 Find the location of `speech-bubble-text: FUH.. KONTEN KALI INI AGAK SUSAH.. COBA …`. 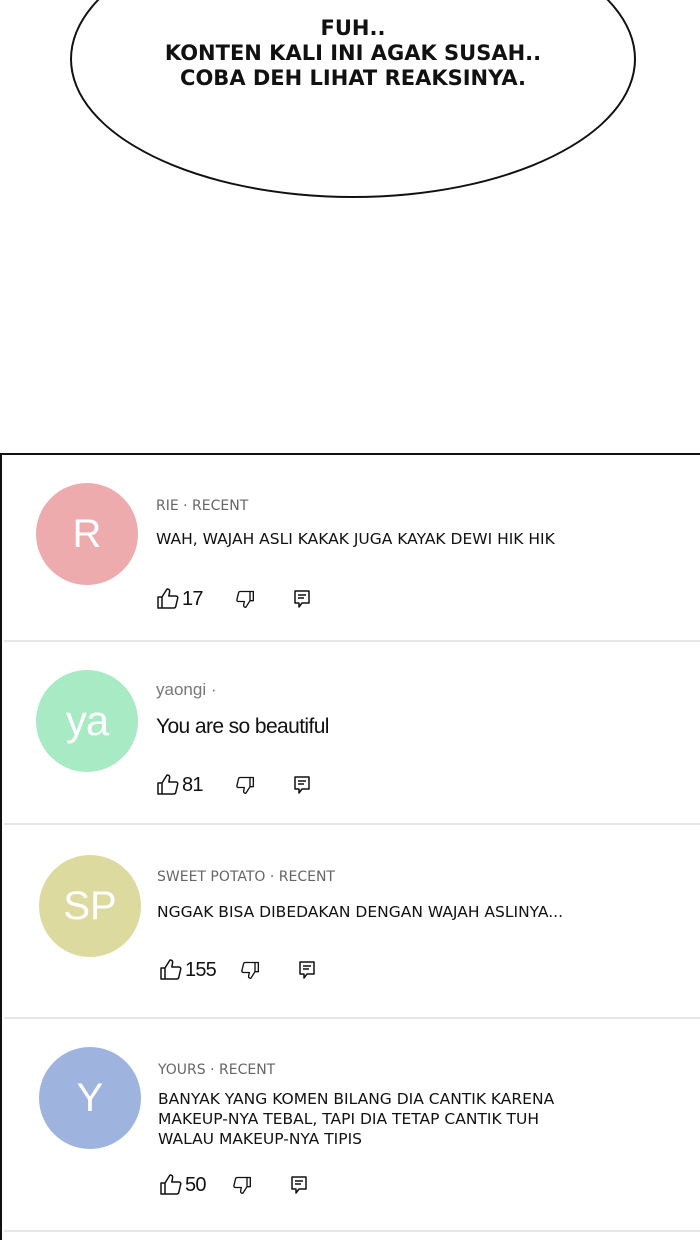

speech-bubble-text: FUH.. KONTEN KALI INI AGAK SUSAH.. COBA … is located at coordinates (353, 53).